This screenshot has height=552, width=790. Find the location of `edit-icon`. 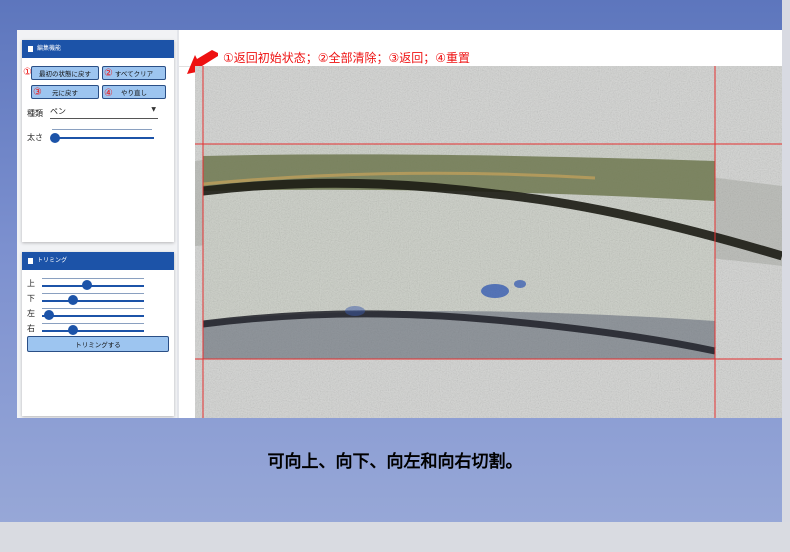

edit-icon is located at coordinates (30, 48).